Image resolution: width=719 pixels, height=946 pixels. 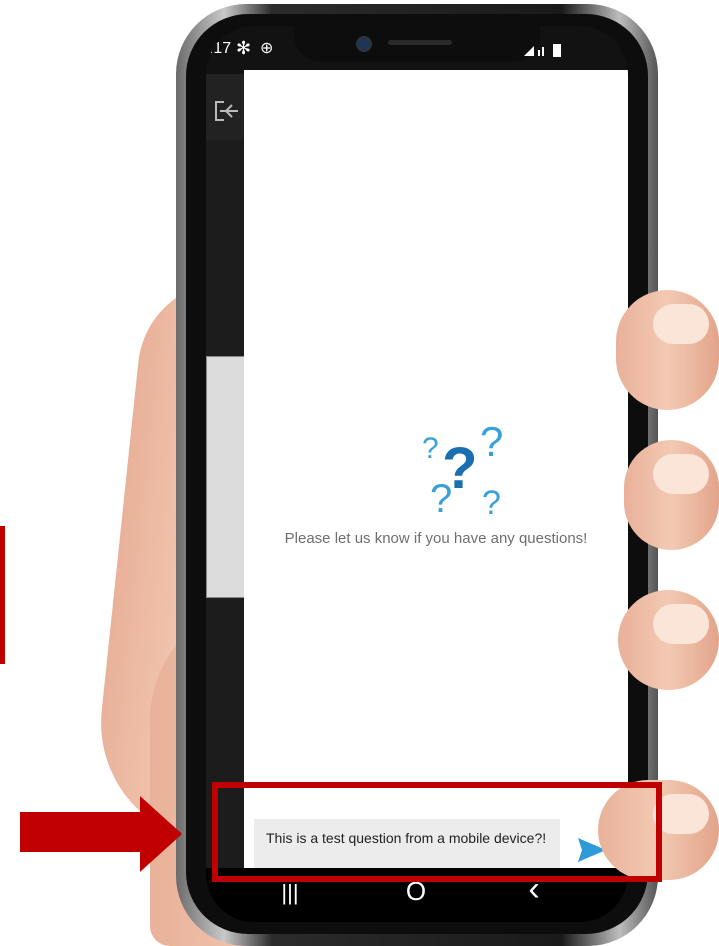 What do you see at coordinates (290, 895) in the screenshot?
I see `recents-button: |||` at bounding box center [290, 895].